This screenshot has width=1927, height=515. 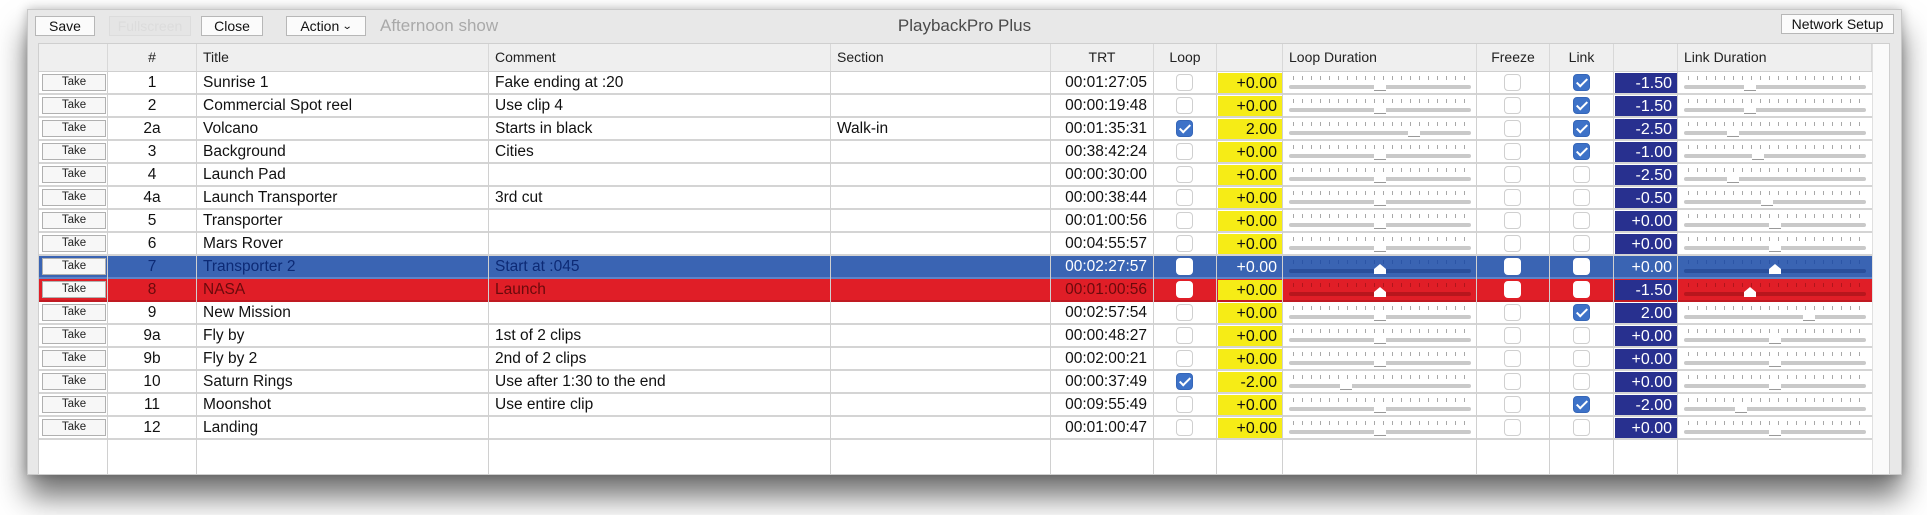 What do you see at coordinates (343, 57) in the screenshot?
I see `col-title: Title` at bounding box center [343, 57].